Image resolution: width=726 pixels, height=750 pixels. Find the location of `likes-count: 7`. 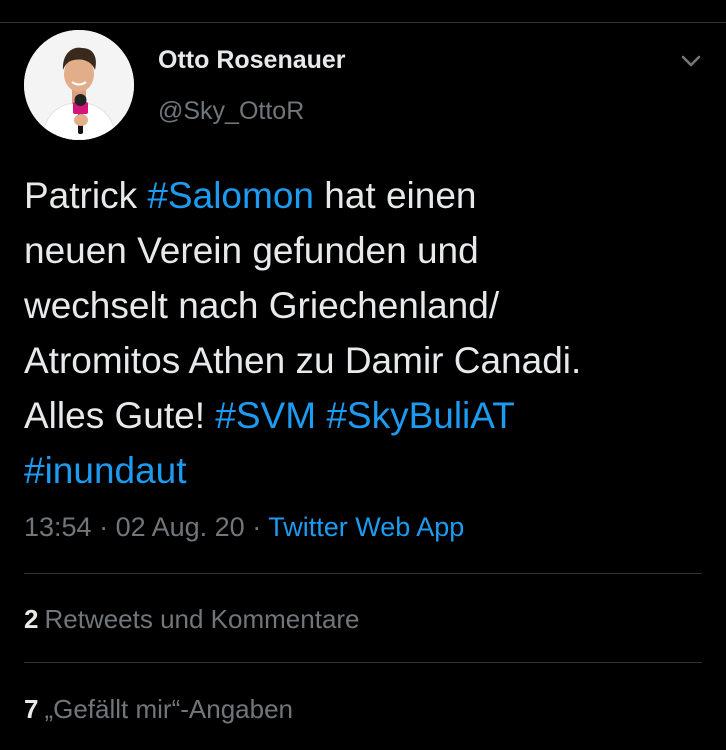

likes-count: 7 is located at coordinates (31, 709).